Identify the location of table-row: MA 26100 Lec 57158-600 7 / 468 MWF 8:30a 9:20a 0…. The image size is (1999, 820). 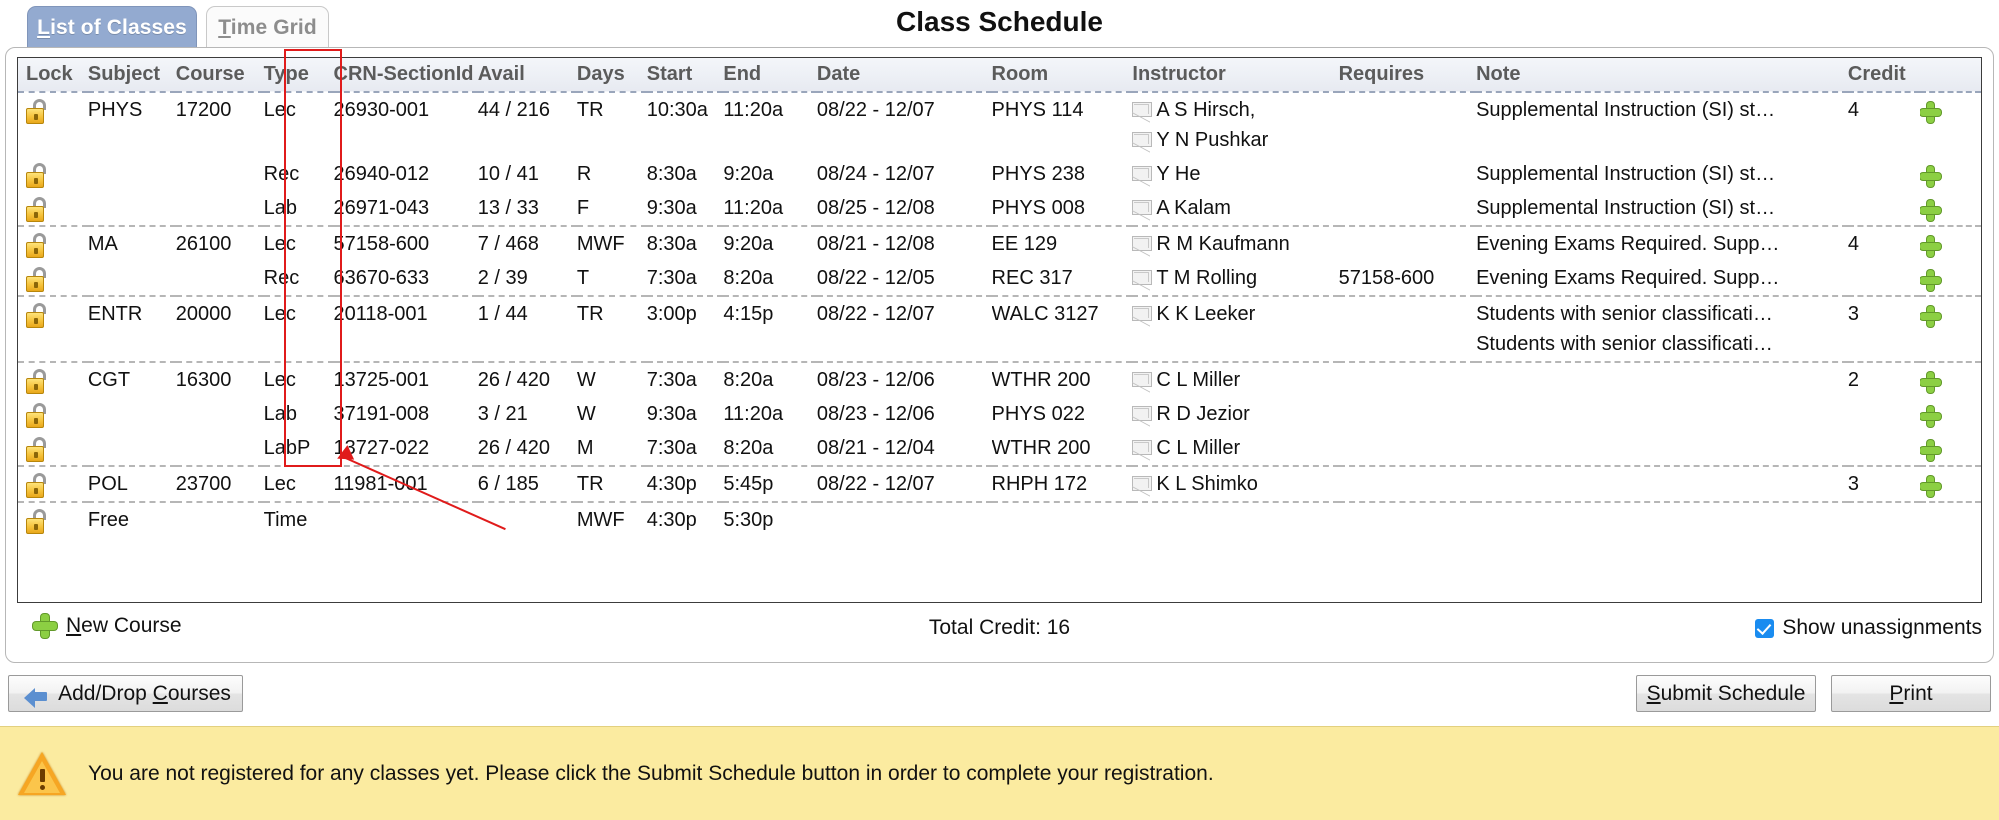
(999, 243).